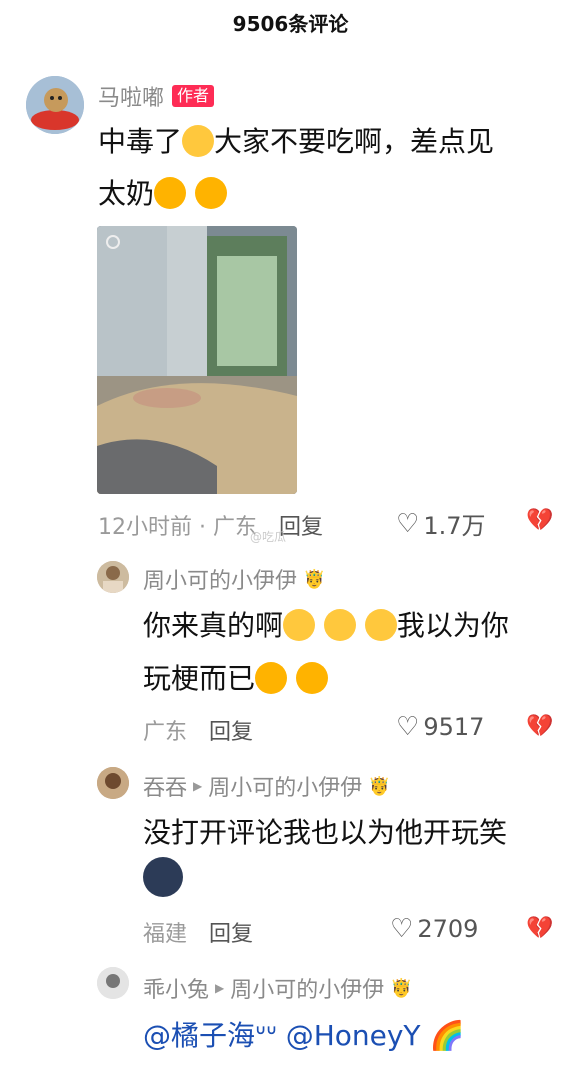 The width and height of the screenshot is (581, 1069). I want to click on comment-meta: 广东 回复, so click(198, 730).